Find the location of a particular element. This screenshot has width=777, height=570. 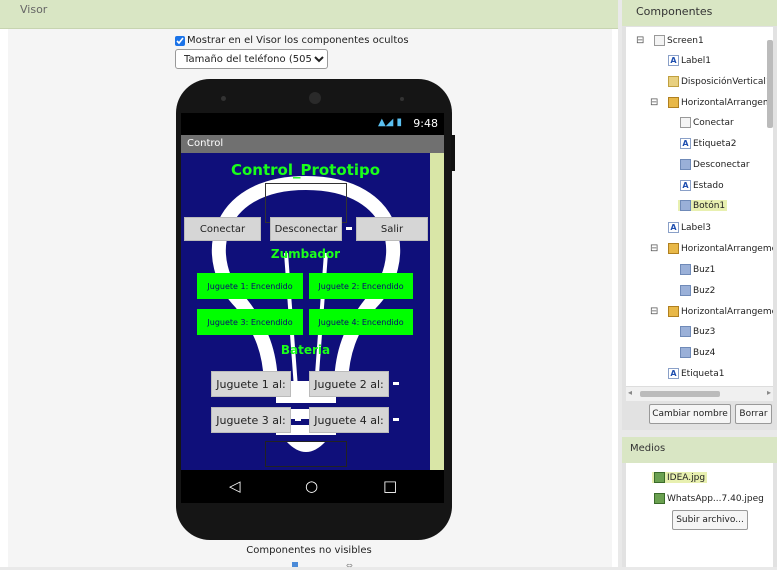

tree-item-etiqueta2: A Etiqueta2 is located at coordinates (708, 143).